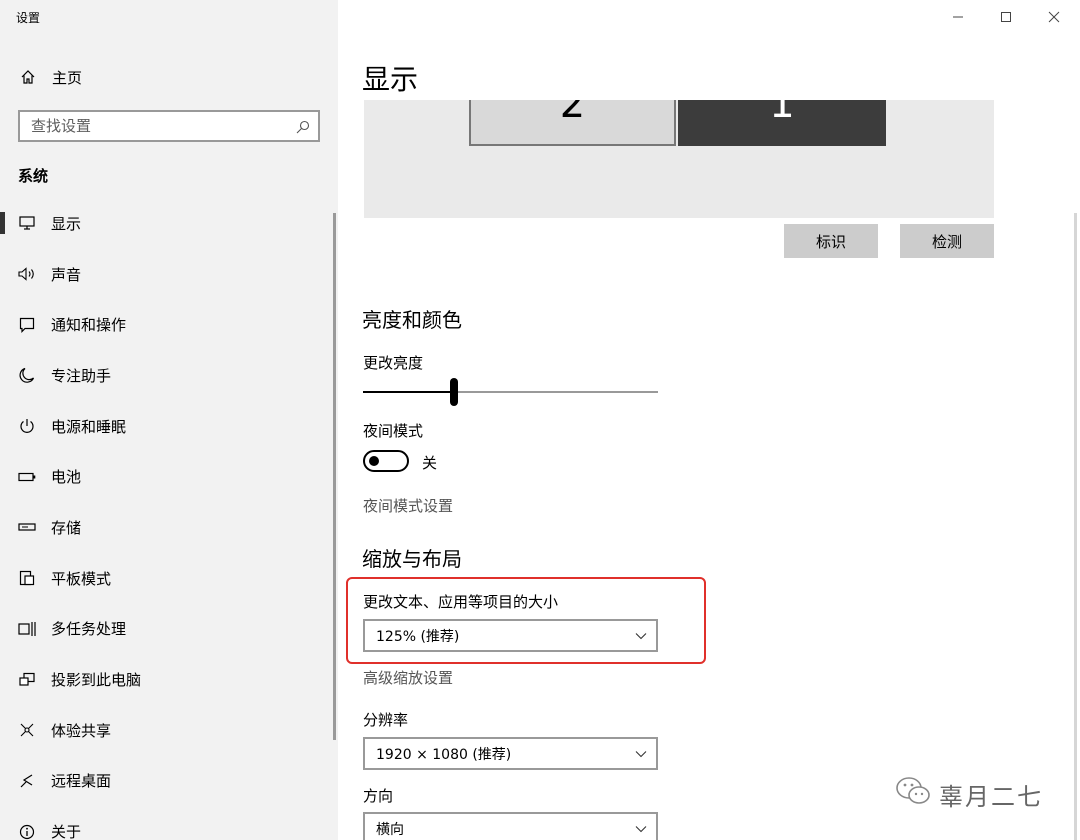  What do you see at coordinates (430, 463) in the screenshot?
I see `night-light-state: 关` at bounding box center [430, 463].